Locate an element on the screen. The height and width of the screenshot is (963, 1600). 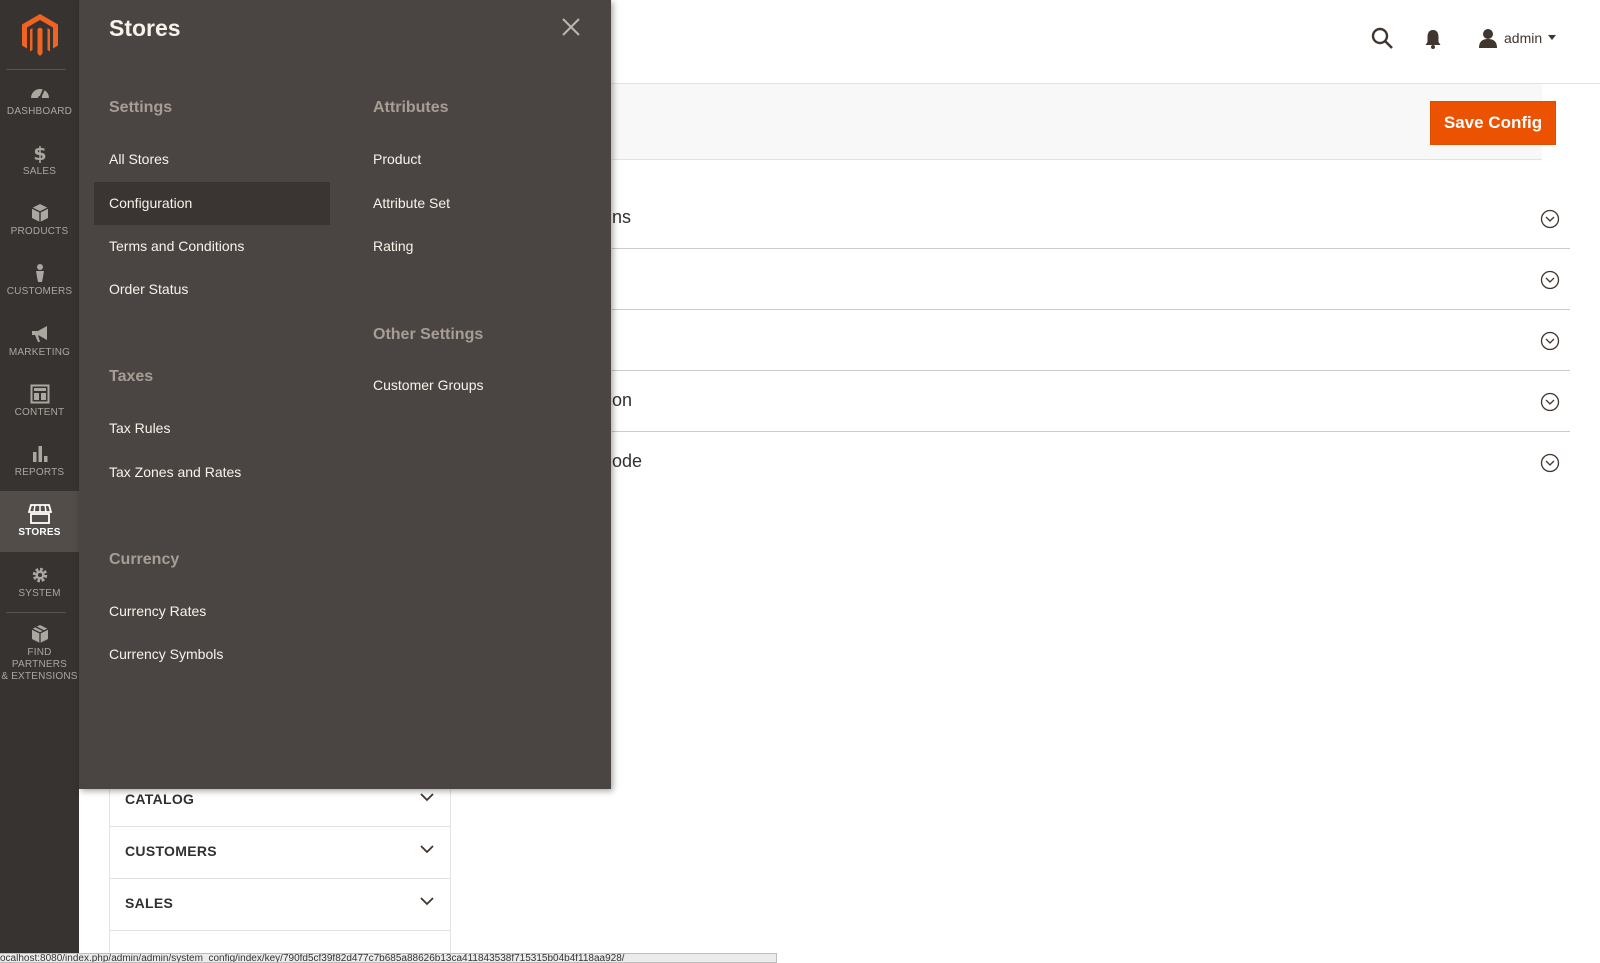
section-title: ns is located at coordinates (622, 217).